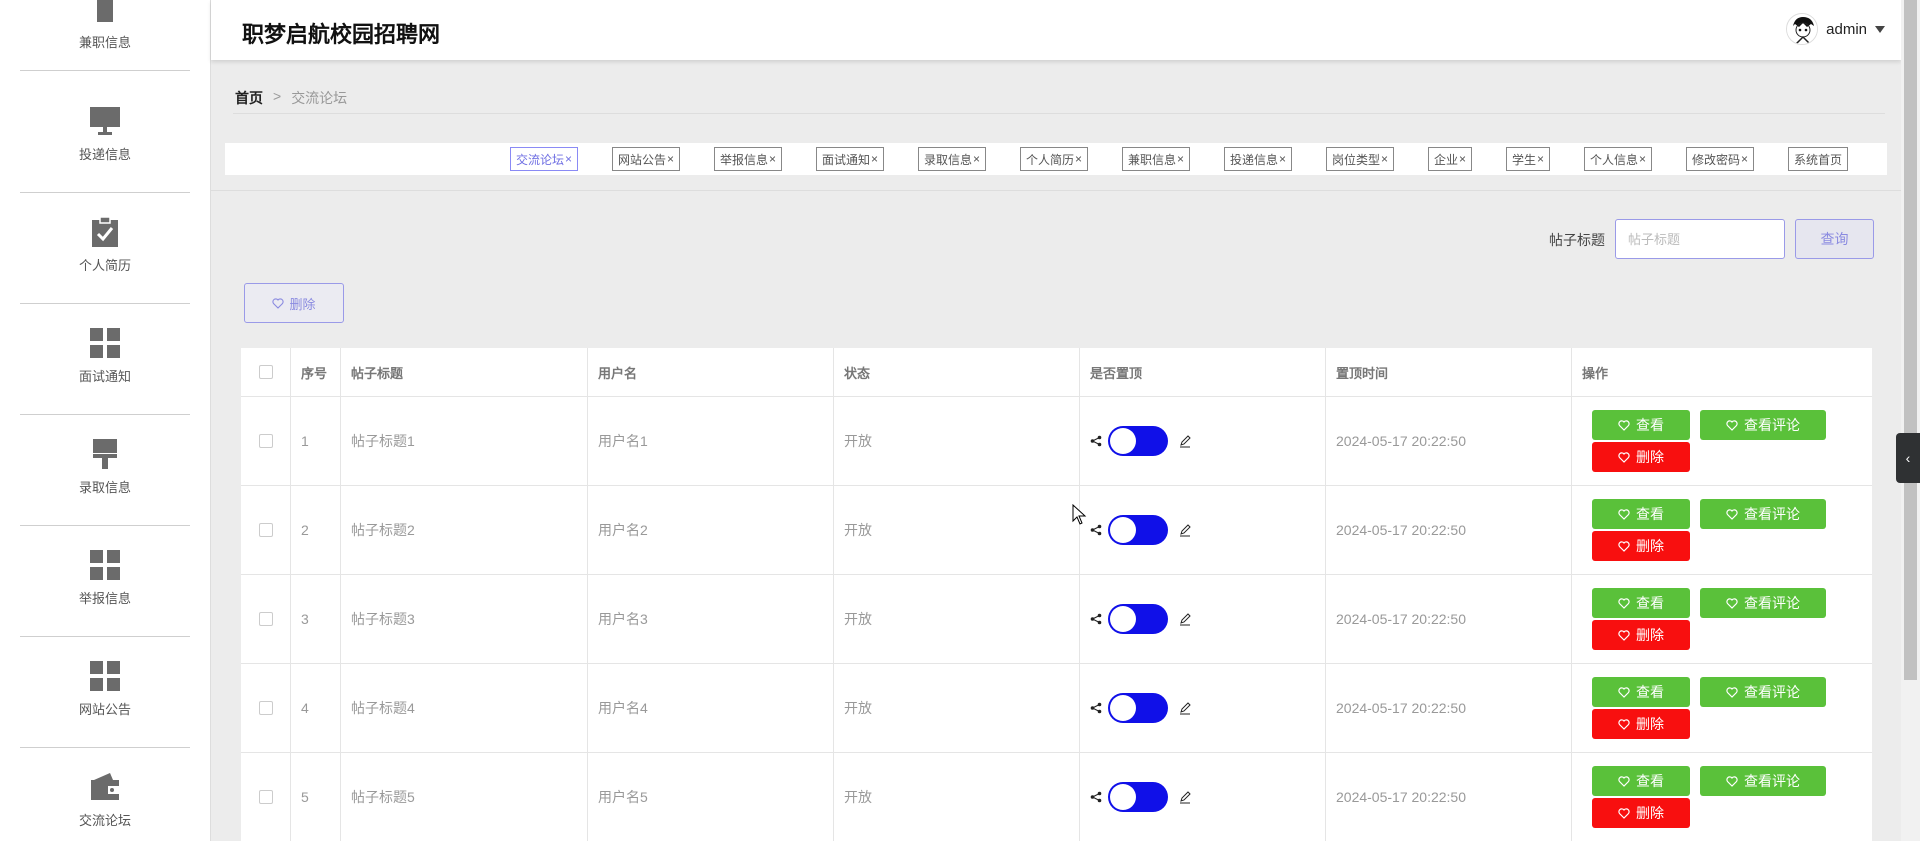  Describe the element at coordinates (1449, 797) in the screenshot. I see `pin-time: 2024-05-17 20:22:50` at that location.